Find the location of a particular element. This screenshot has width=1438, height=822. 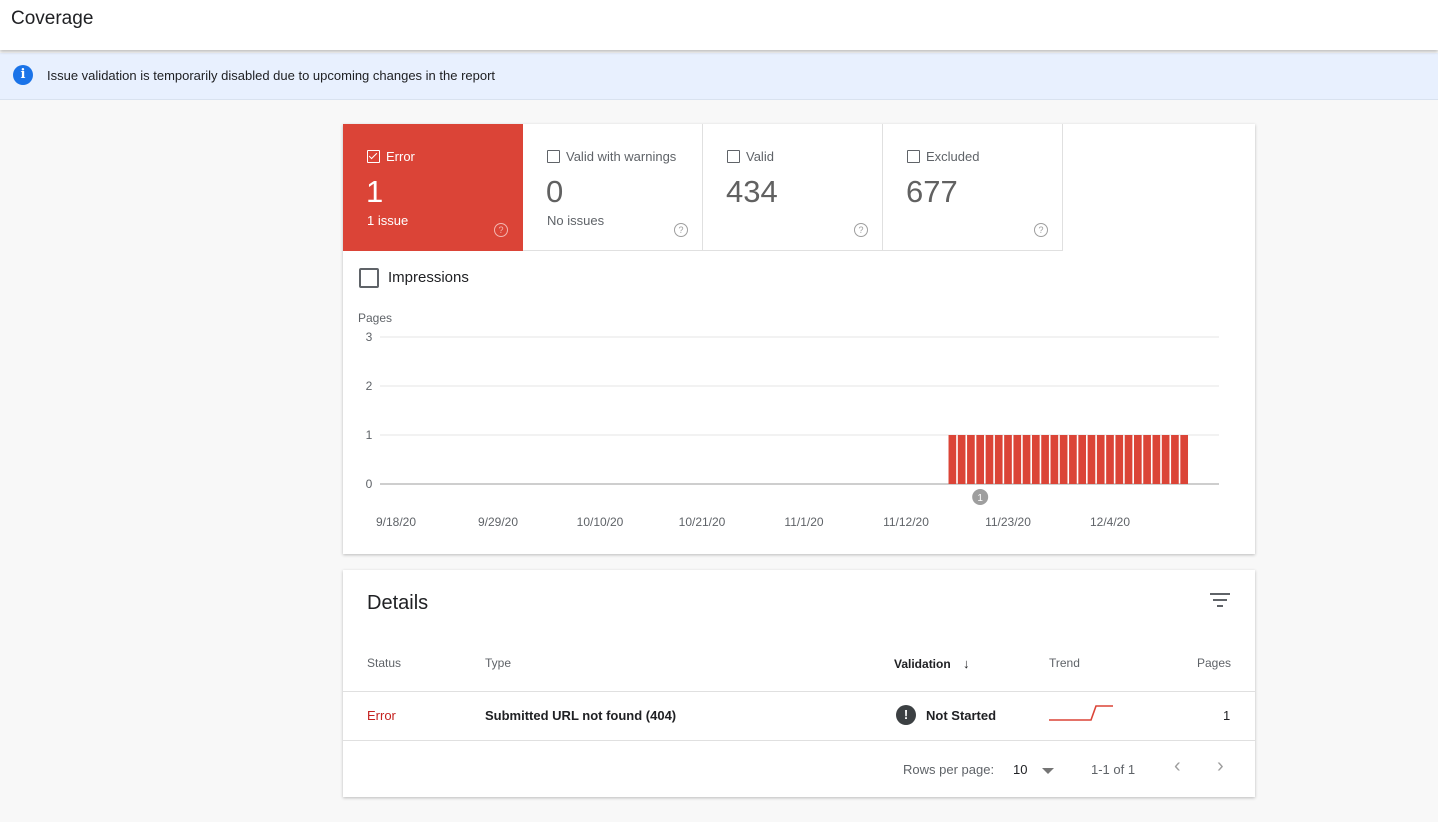

x-tick-label: 9/18/20 is located at coordinates (396, 522).